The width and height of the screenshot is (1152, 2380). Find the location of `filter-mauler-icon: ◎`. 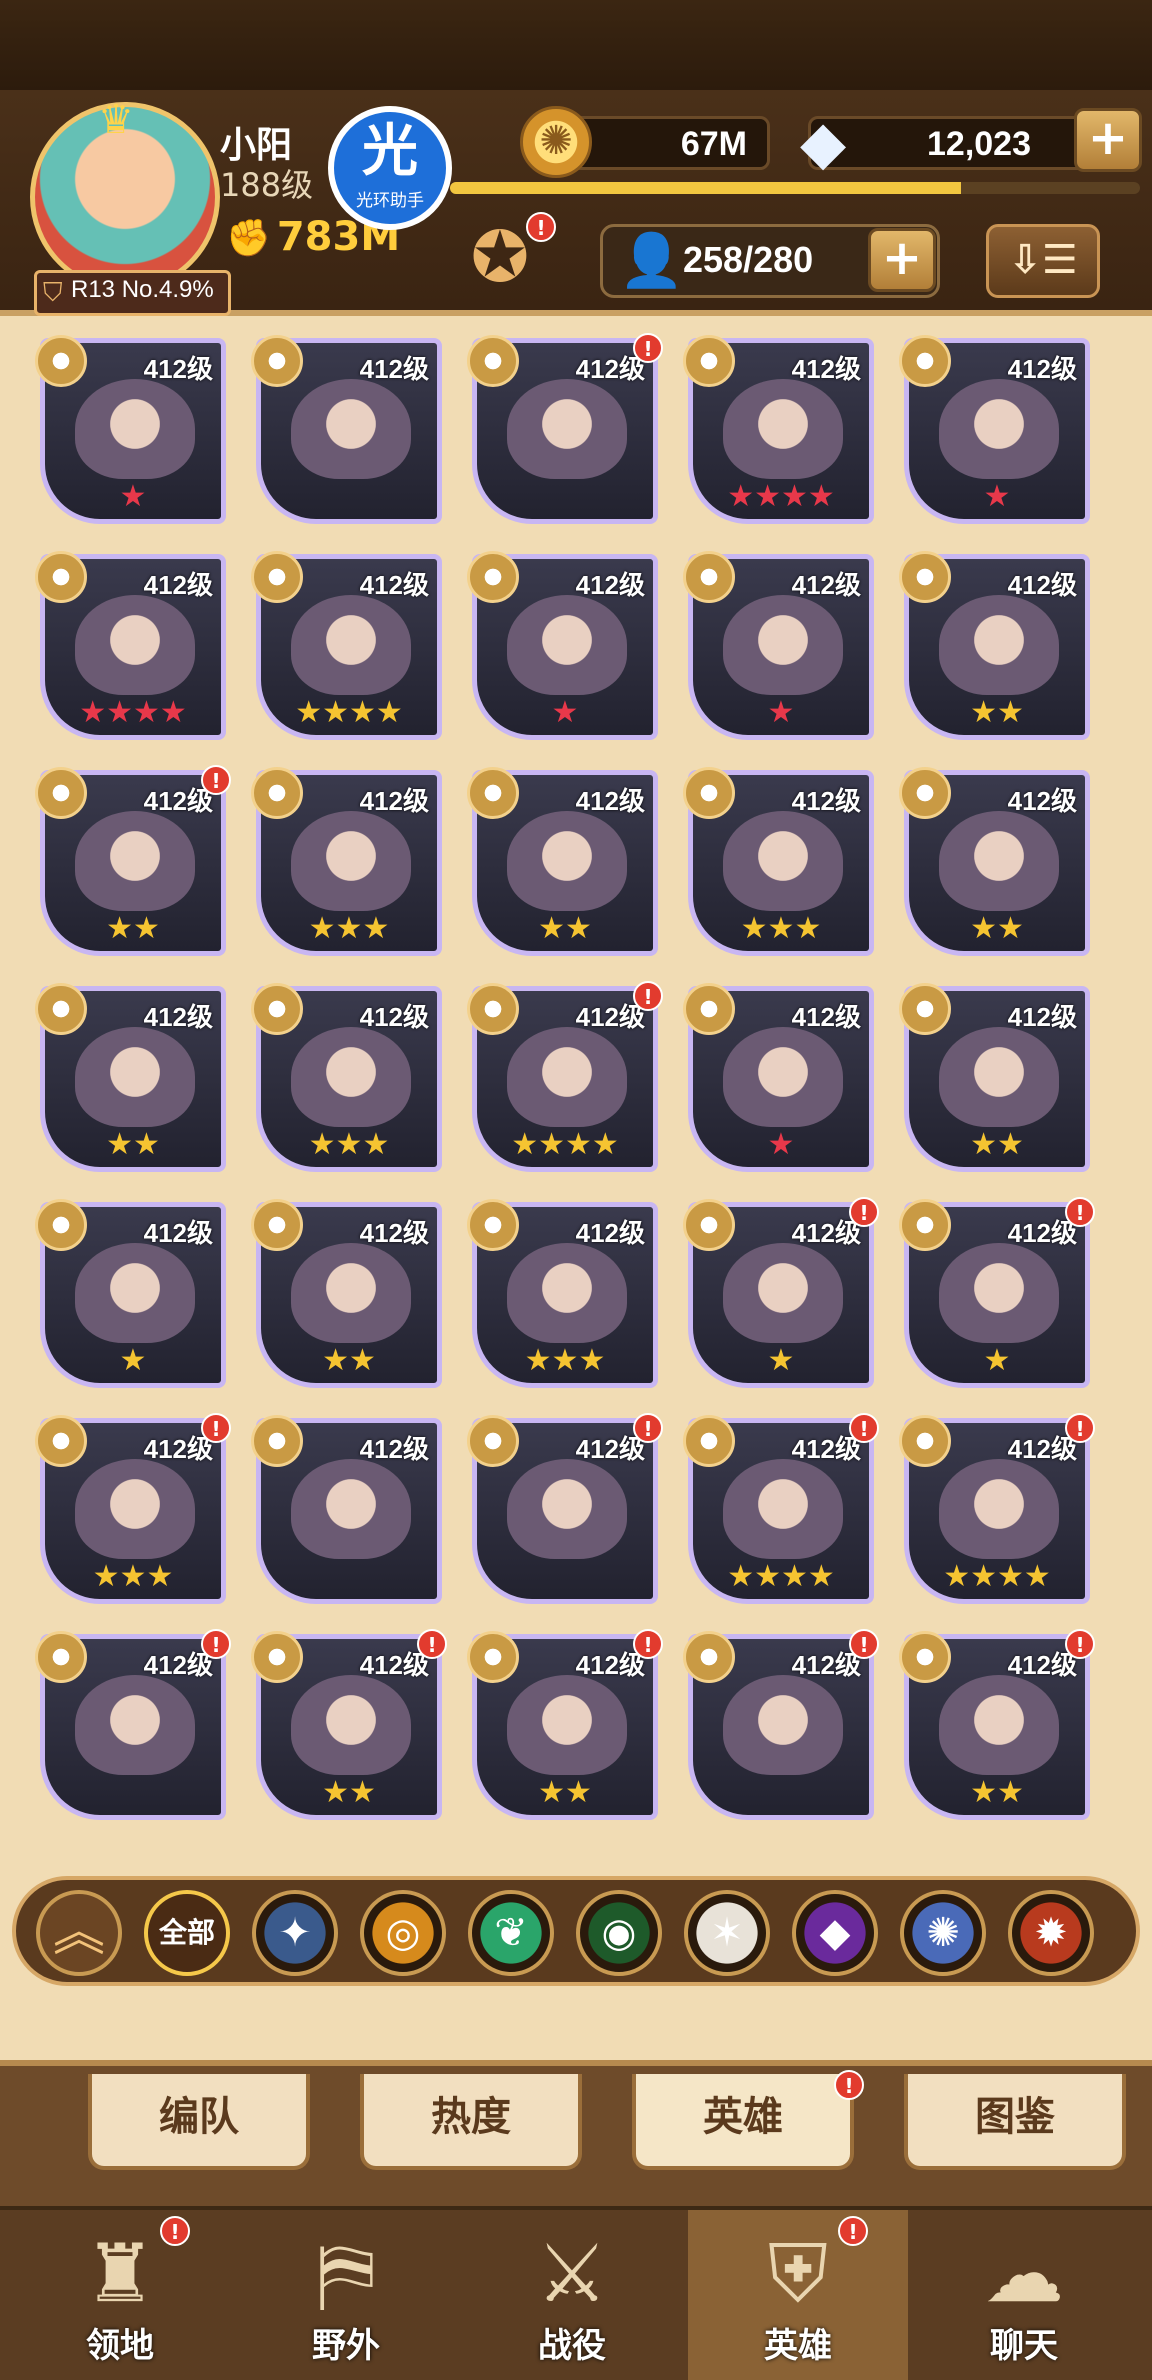

filter-mauler-icon: ◎ is located at coordinates (403, 1933).